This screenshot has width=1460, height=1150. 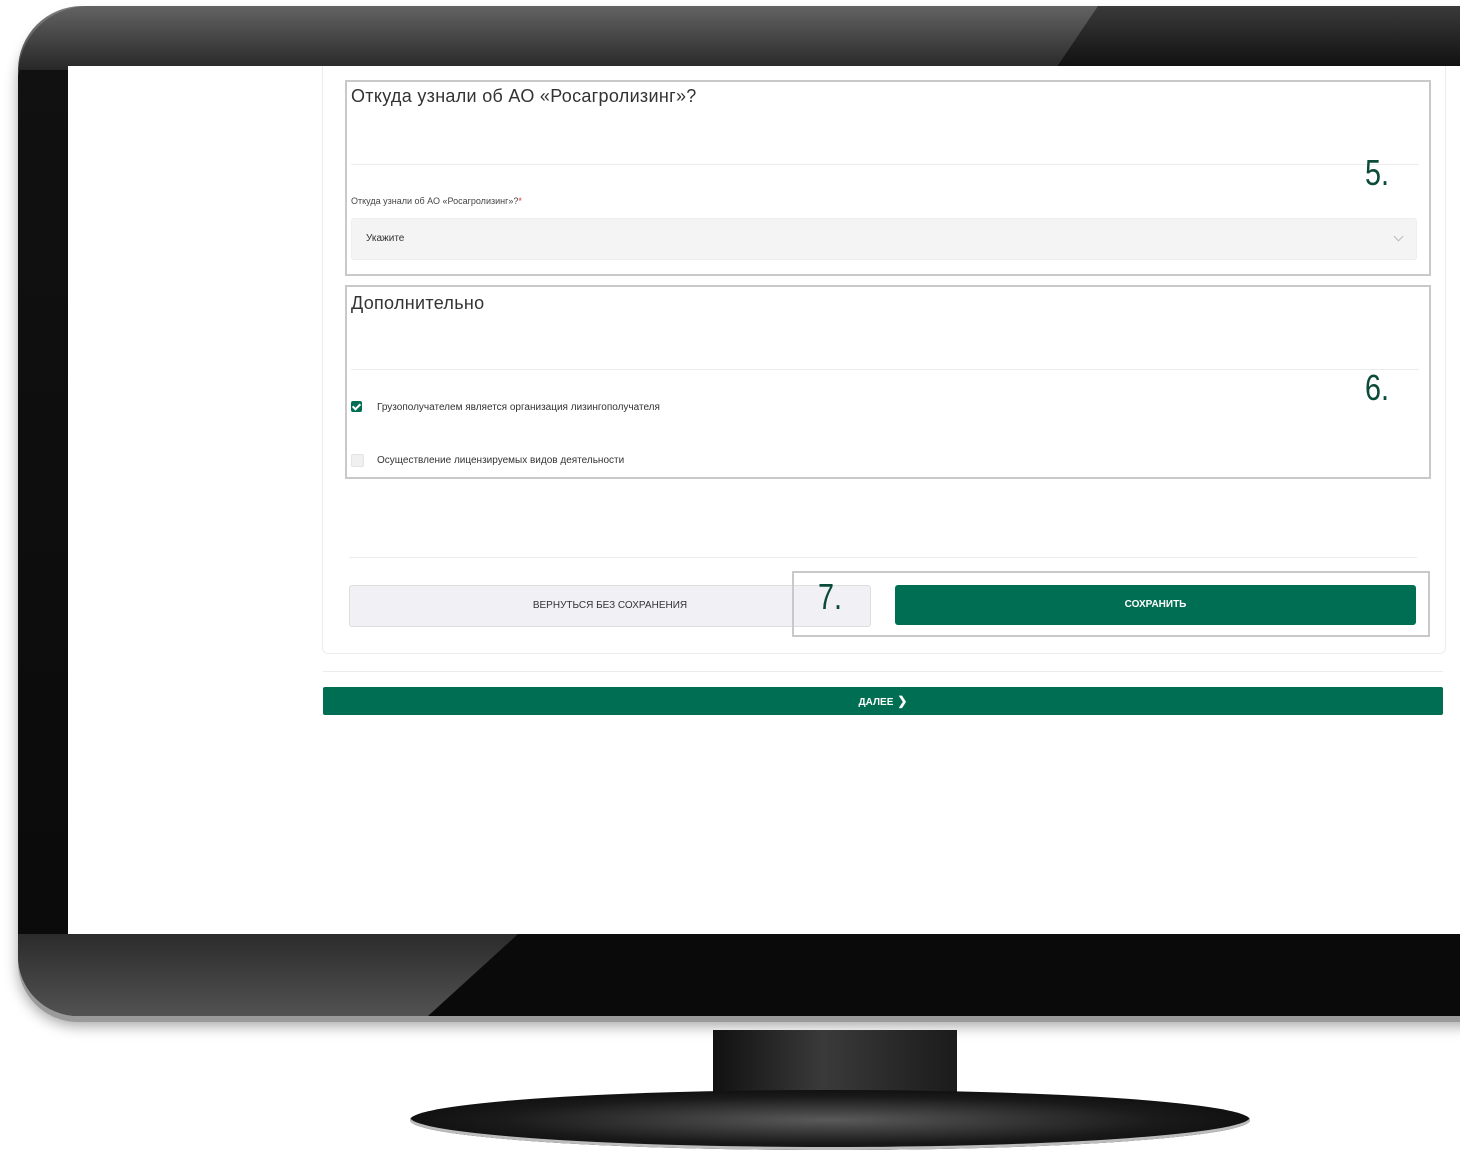 I want to click on marker-6: 6., so click(x=1377, y=387).